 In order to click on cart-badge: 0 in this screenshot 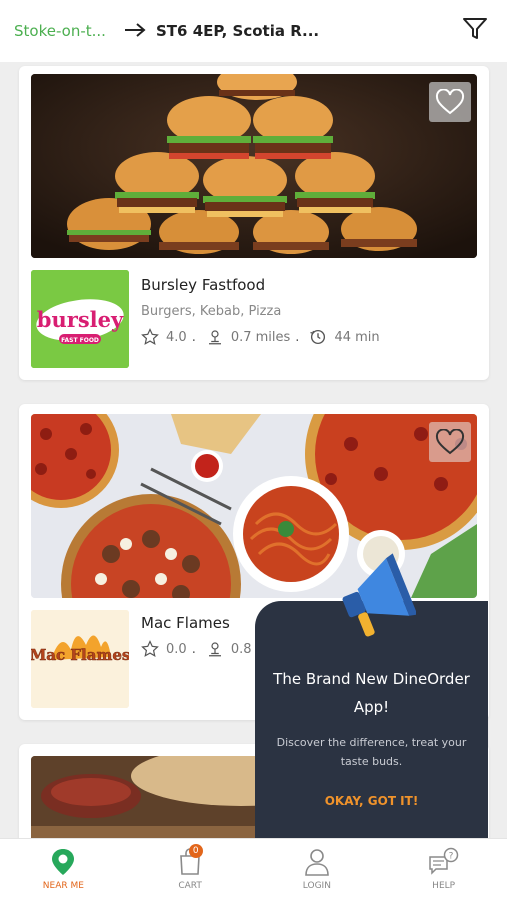, I will do `click(195, 851)`.